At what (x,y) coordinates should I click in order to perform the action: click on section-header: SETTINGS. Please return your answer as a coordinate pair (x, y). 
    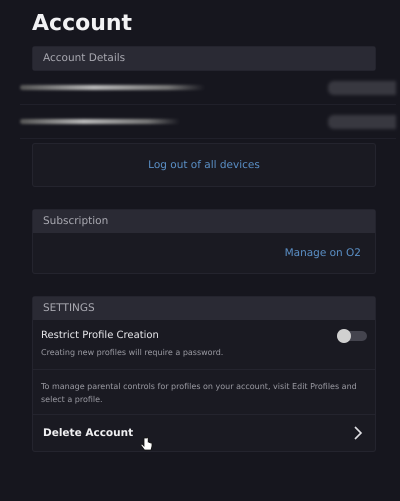
    Looking at the image, I should click on (204, 308).